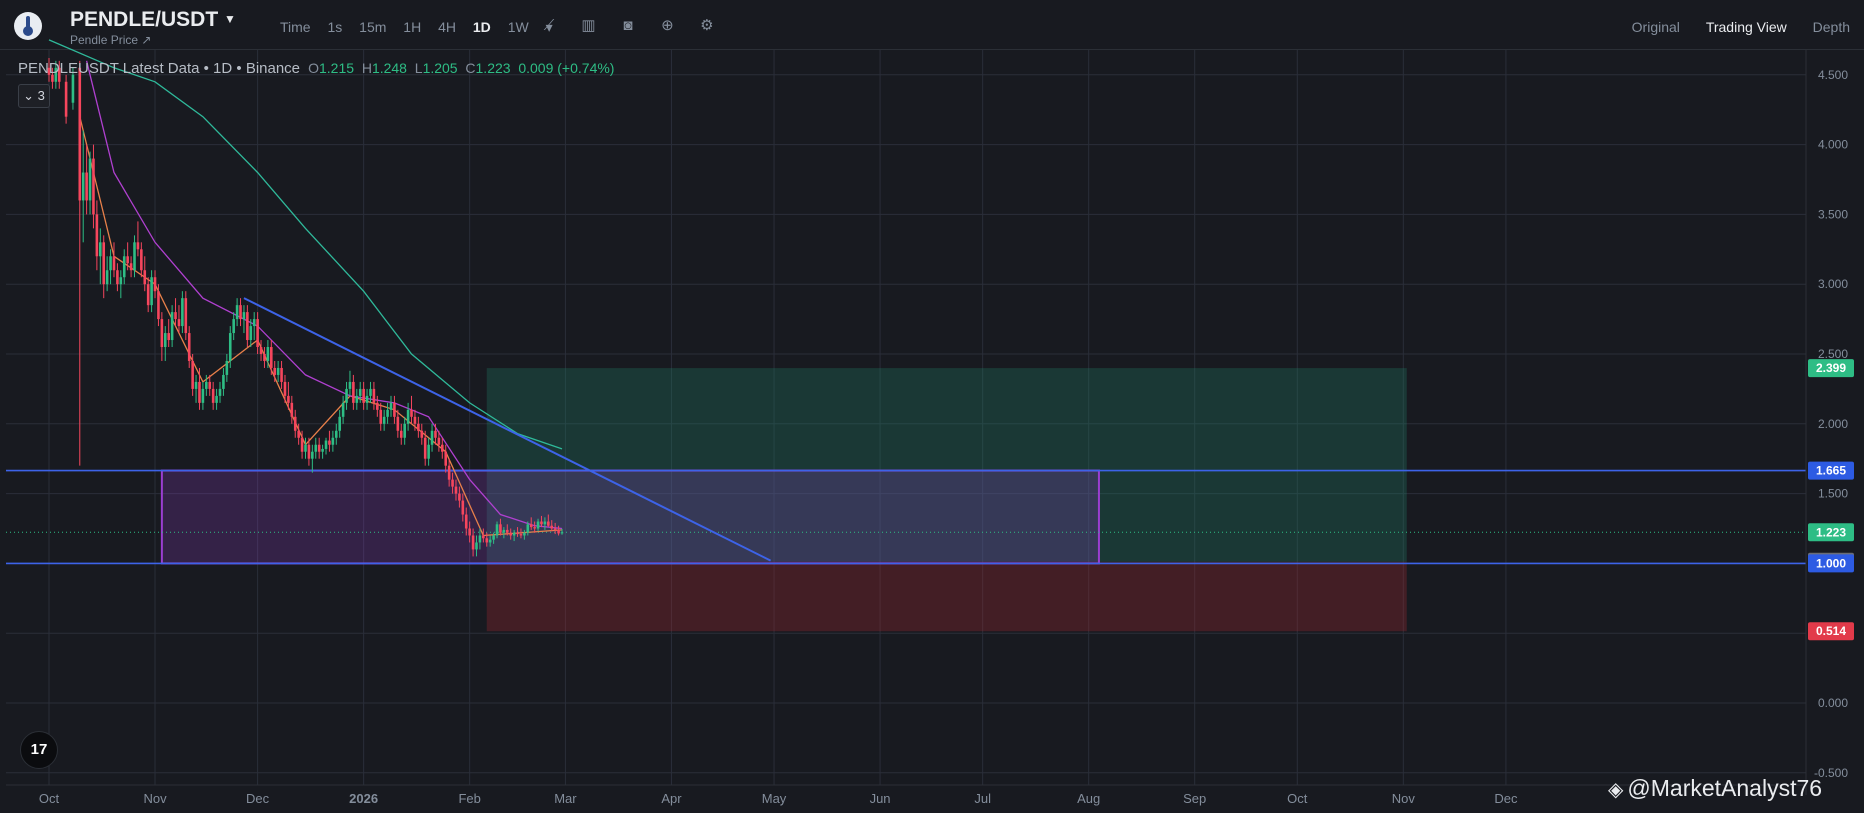  Describe the element at coordinates (880, 798) in the screenshot. I see `x-tick-label: Jun` at that location.